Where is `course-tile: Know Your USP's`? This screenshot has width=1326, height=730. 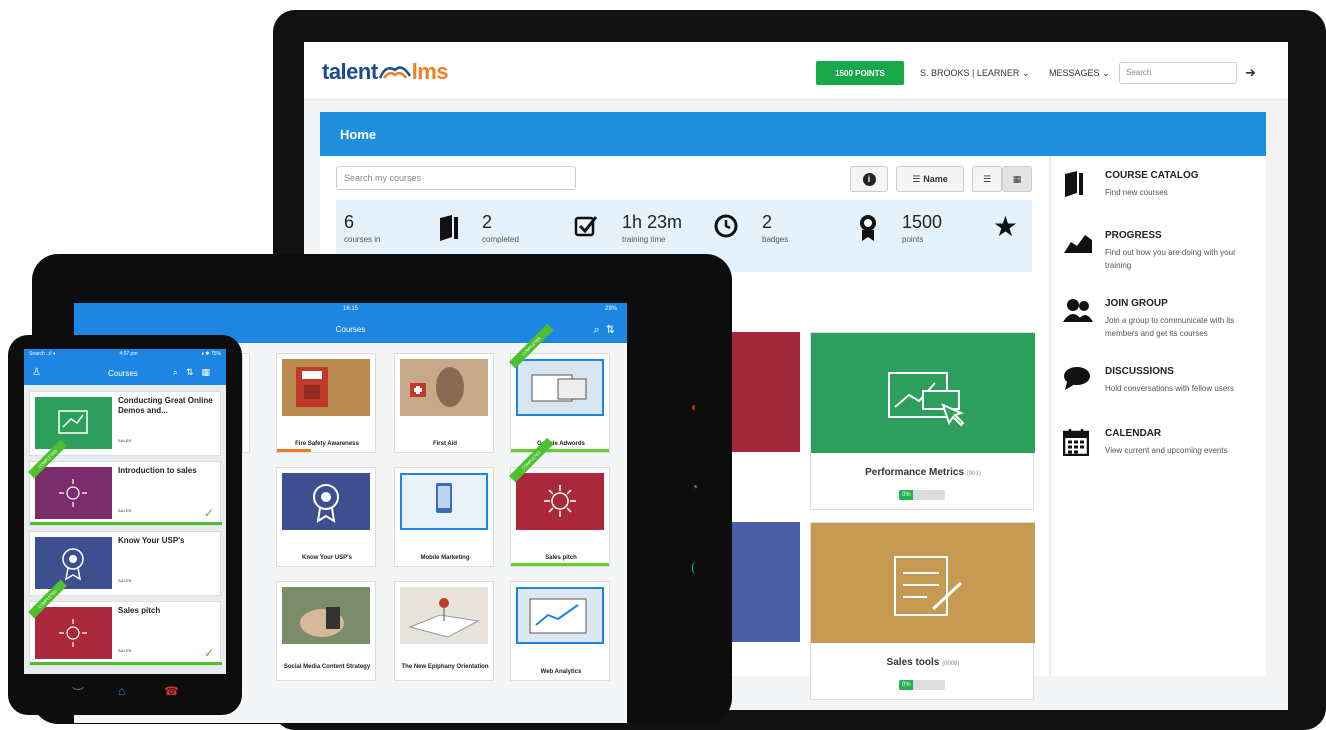
course-tile: Know Your USP's is located at coordinates (326, 517).